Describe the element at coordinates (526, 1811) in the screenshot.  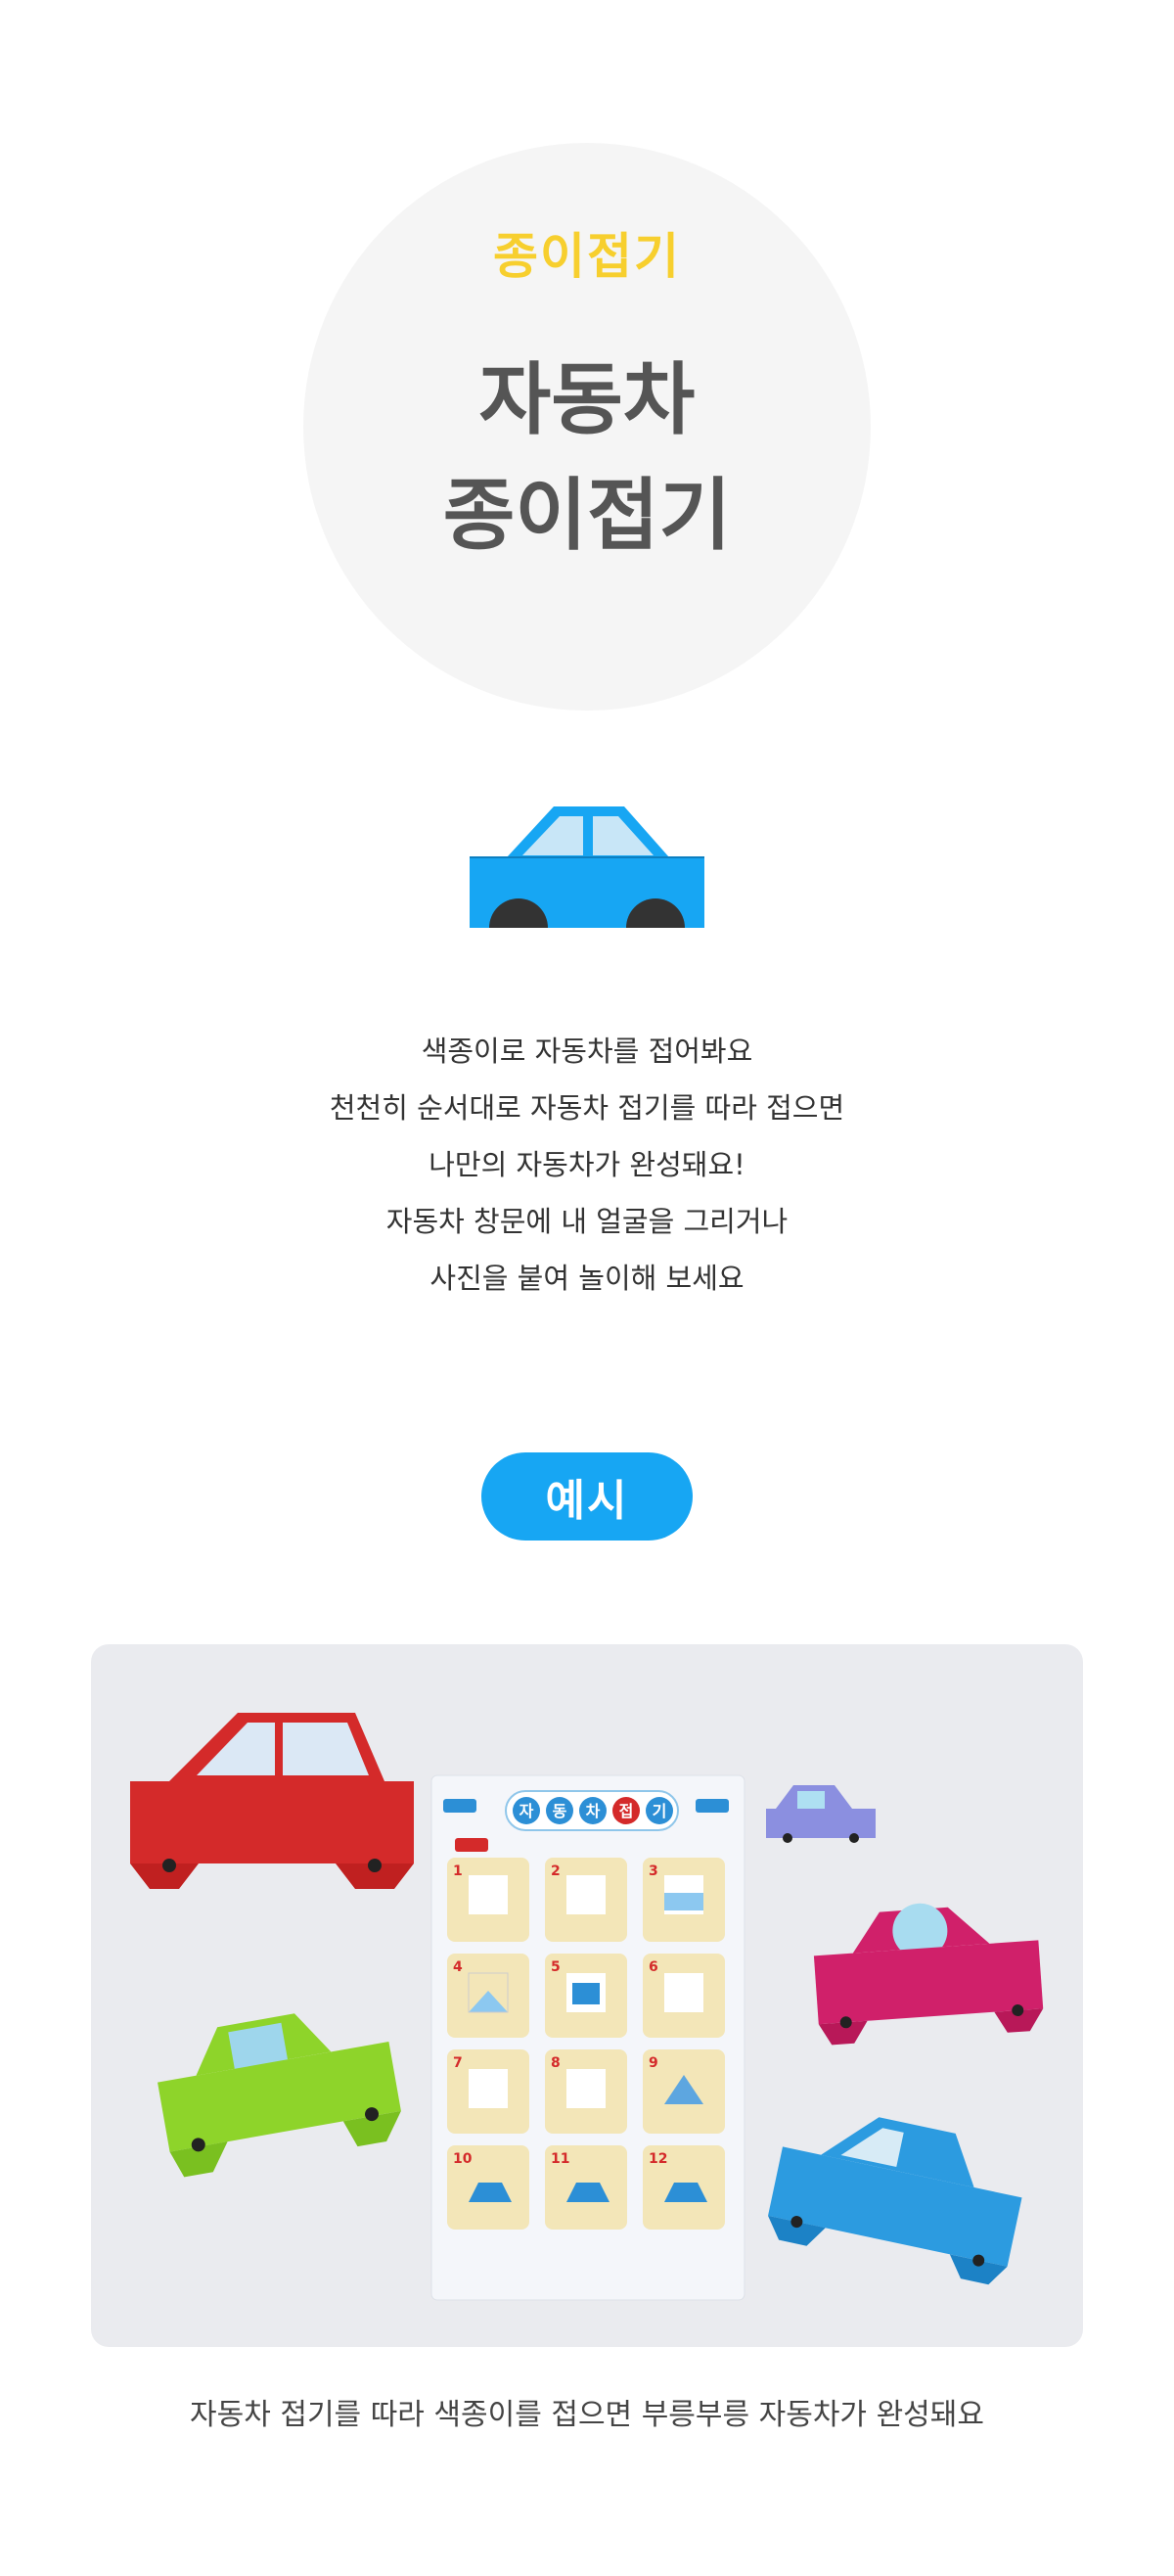
I see `sheet-title-char: 자` at that location.